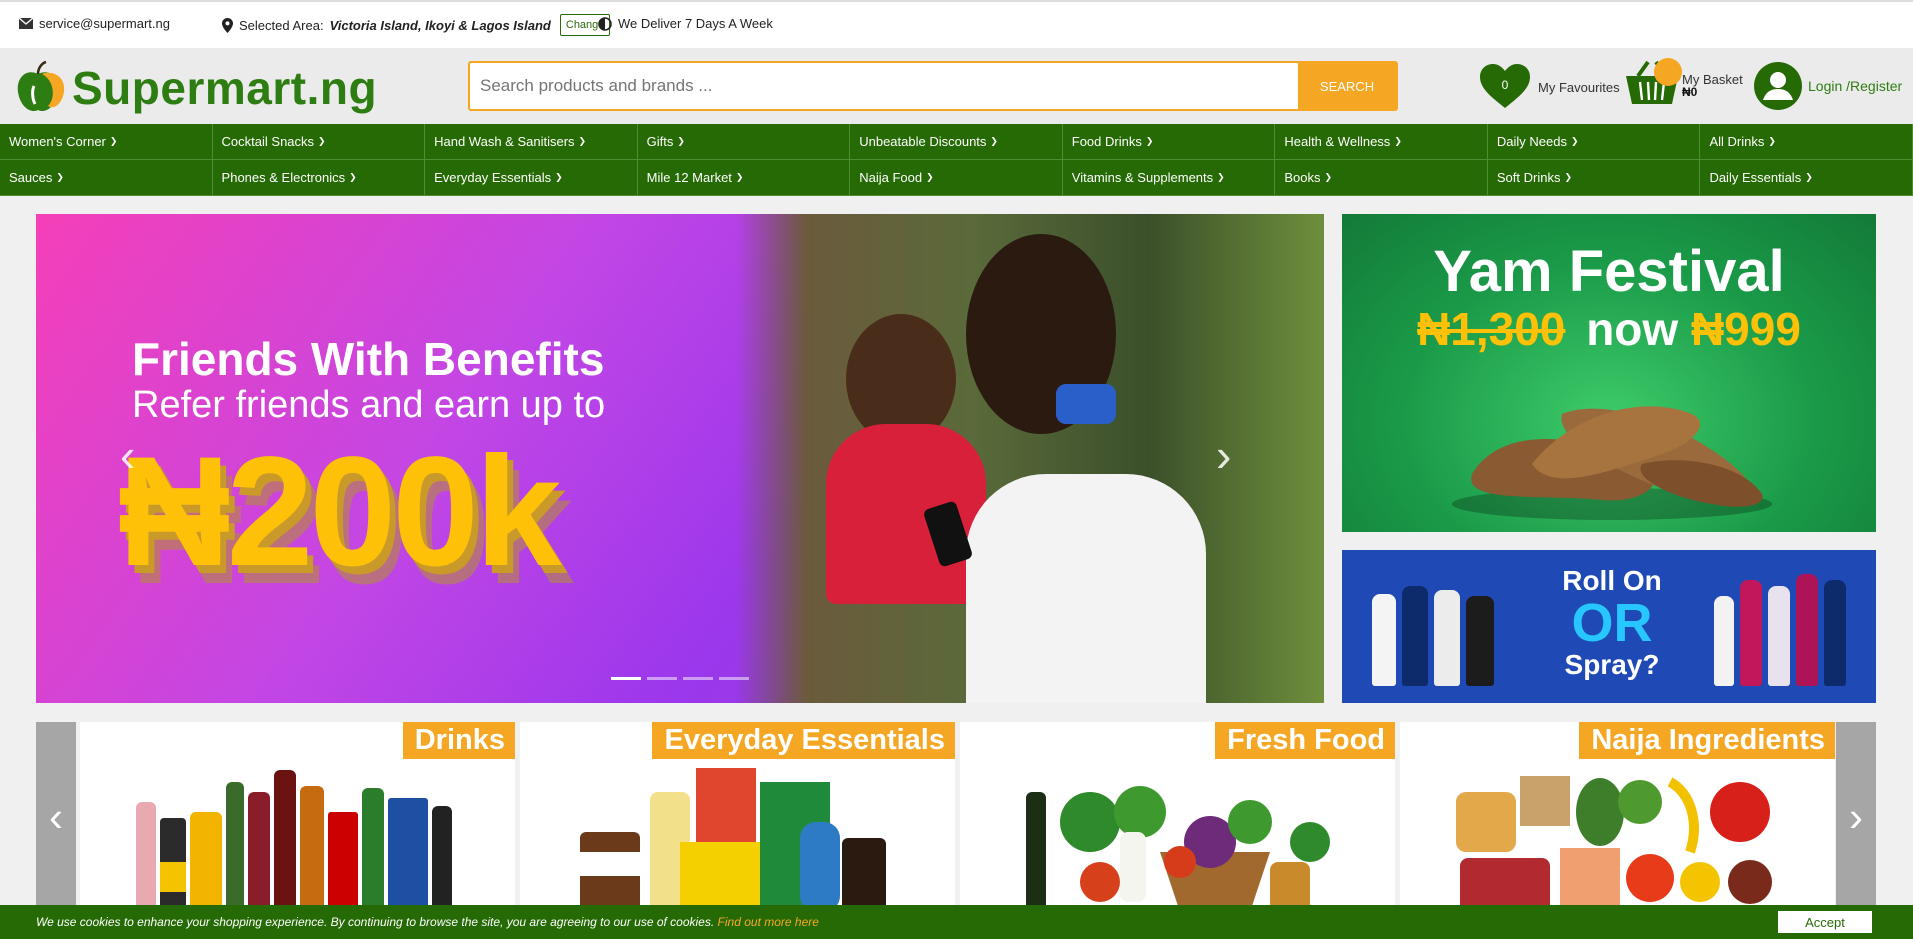 The height and width of the screenshot is (939, 1913). What do you see at coordinates (1579, 87) in the screenshot?
I see `favourites-label: My Favourites` at bounding box center [1579, 87].